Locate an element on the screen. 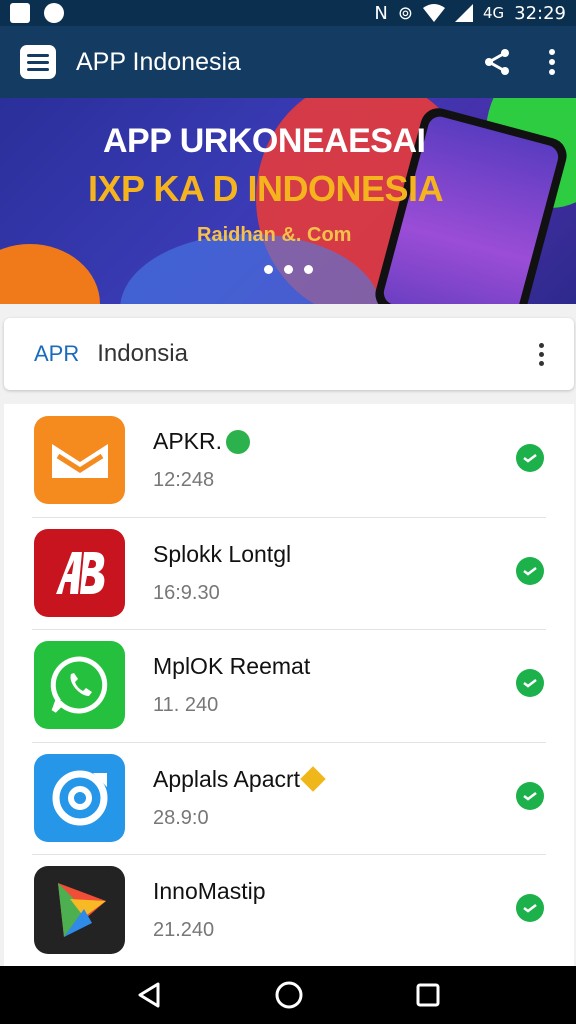 The height and width of the screenshot is (1024, 576). list-item: Splokk Lontgl 16:9.30 is located at coordinates (289, 573).